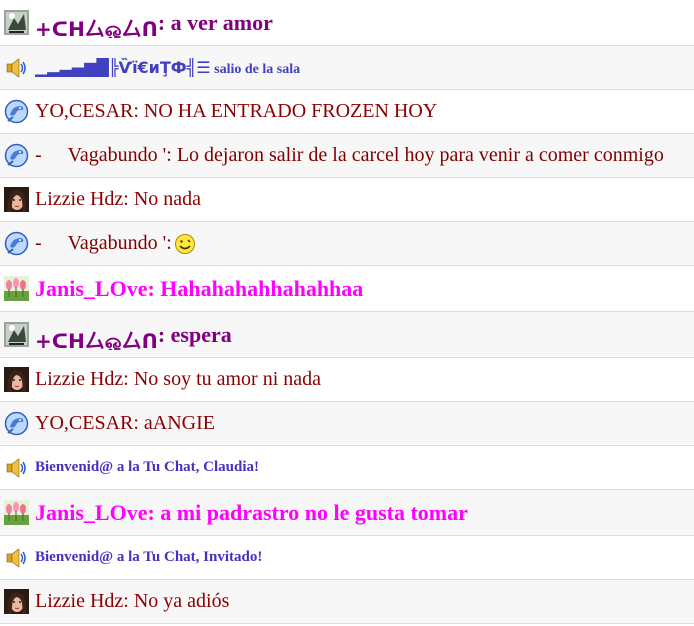  Describe the element at coordinates (165, 199) in the screenshot. I see `message-body: No nada` at that location.